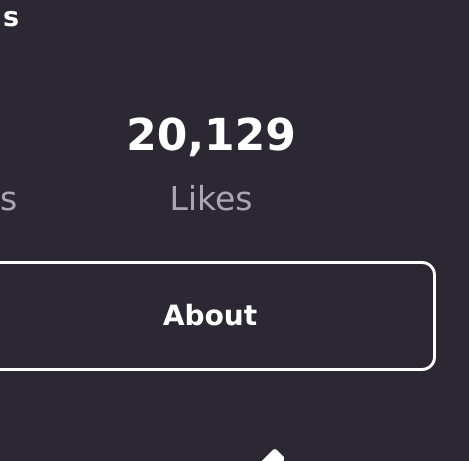 Image resolution: width=469 pixels, height=461 pixels. What do you see at coordinates (211, 198) in the screenshot?
I see `stat-label: Likes` at bounding box center [211, 198].